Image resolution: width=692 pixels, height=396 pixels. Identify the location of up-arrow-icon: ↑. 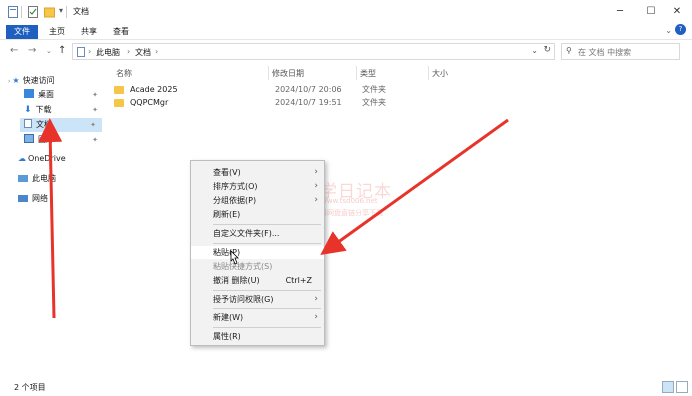
(62, 50).